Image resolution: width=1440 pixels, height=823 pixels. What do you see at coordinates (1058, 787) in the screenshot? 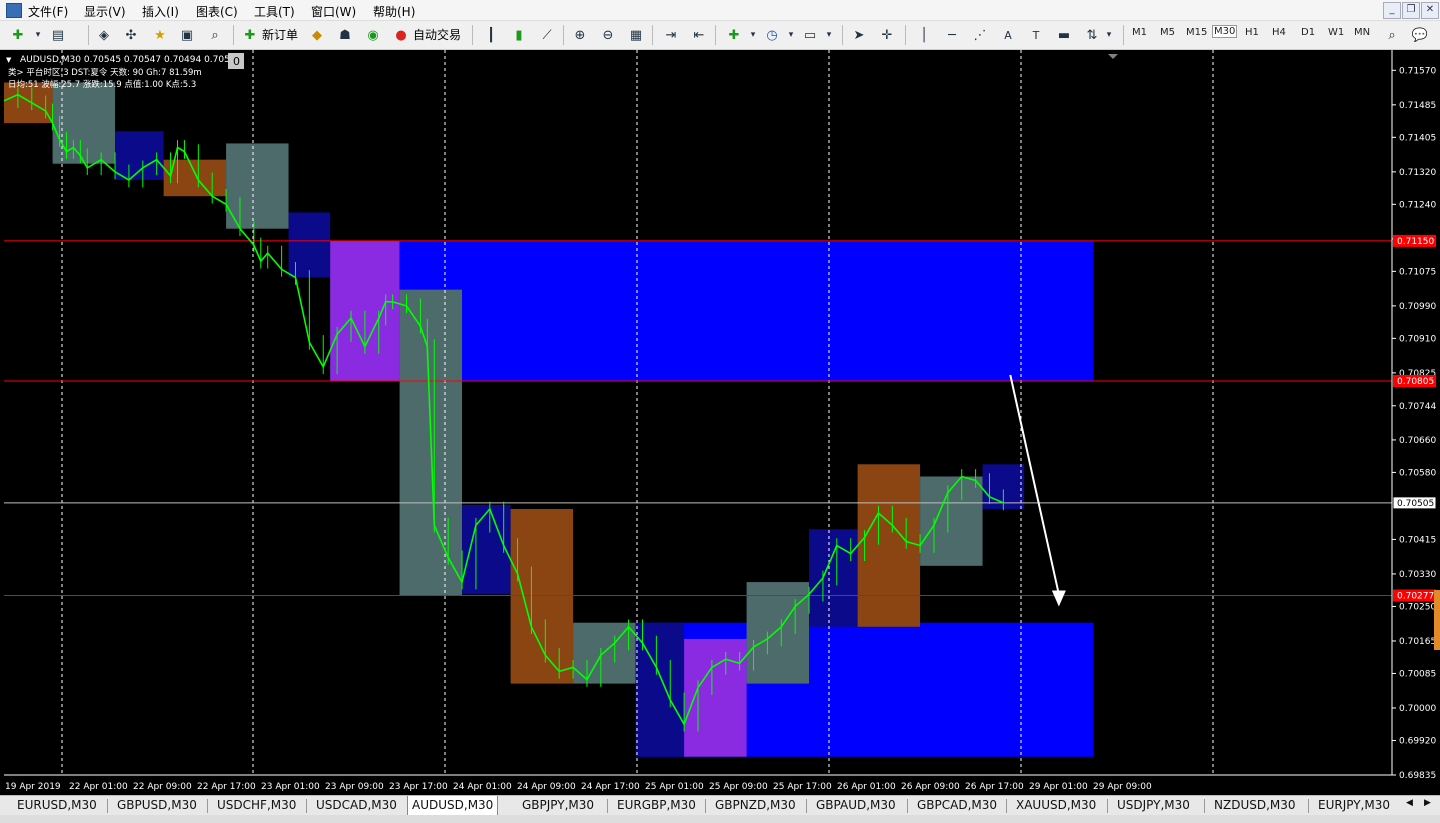
I see `x-tick-label-16: 29 Apr 01:00` at bounding box center [1058, 787].